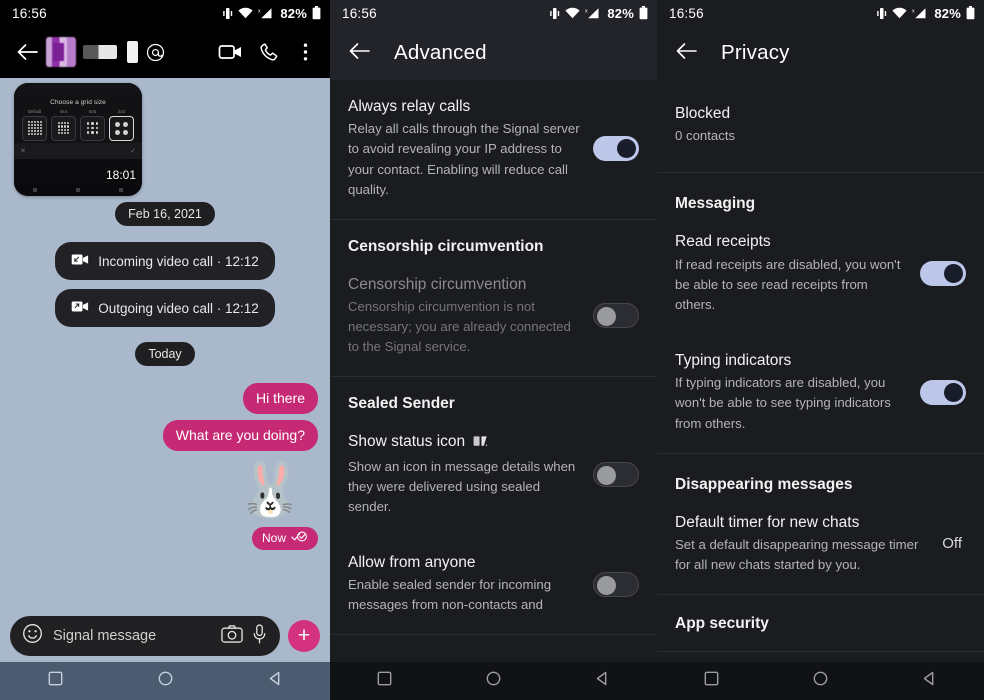 Image resolution: width=984 pixels, height=700 pixels. What do you see at coordinates (165, 538) in the screenshot?
I see `message-status-row: Now` at bounding box center [165, 538].